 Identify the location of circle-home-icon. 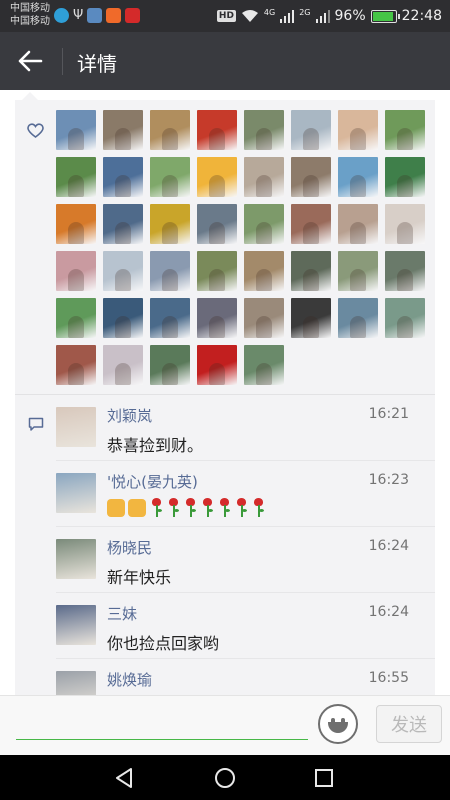
(225, 778).